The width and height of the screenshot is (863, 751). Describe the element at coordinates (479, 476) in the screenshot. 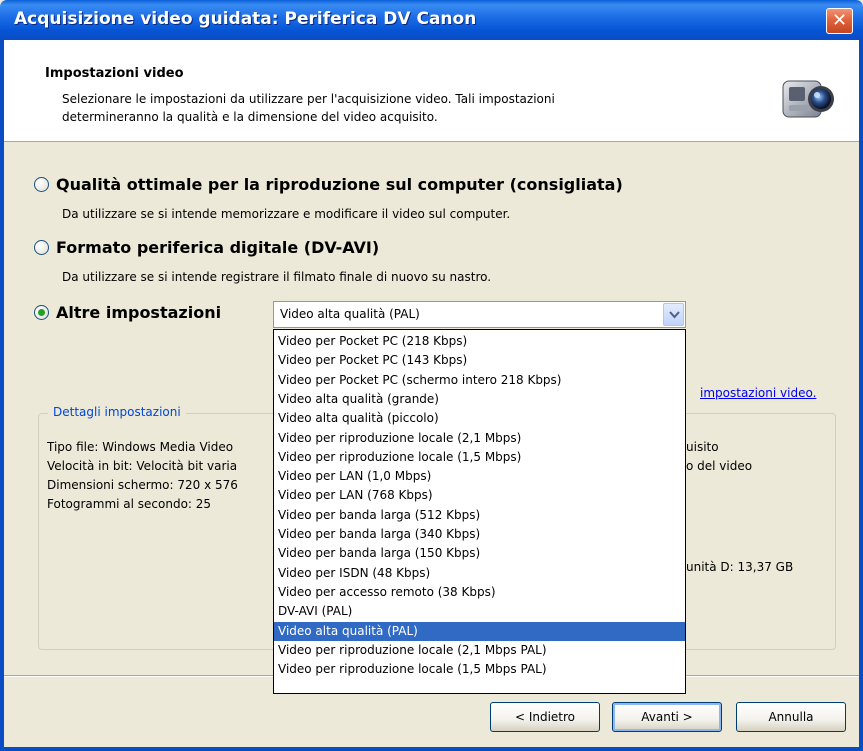

I see `dropdown-option: Video per LAN (1,0 Mbps)` at that location.